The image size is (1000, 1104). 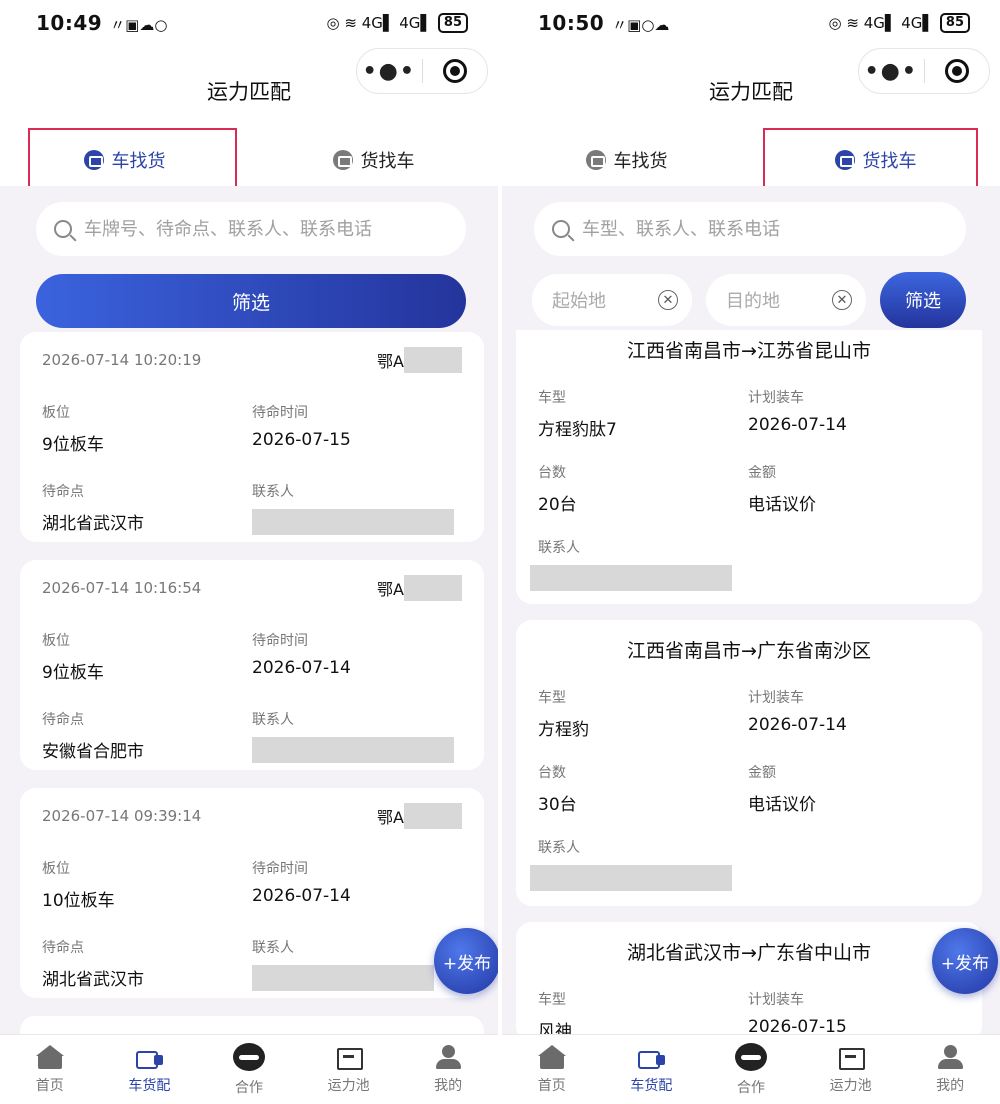 I want to click on field-value: 10位板车, so click(x=78, y=901).